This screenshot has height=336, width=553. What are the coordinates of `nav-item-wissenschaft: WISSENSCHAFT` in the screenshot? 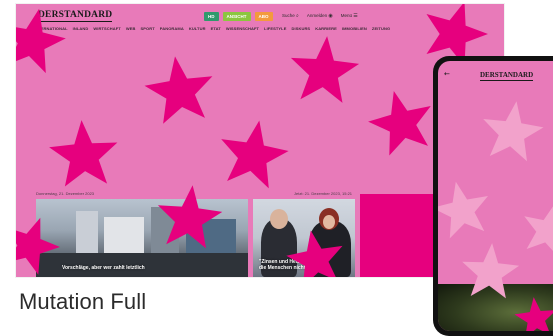 It's located at (242, 28).